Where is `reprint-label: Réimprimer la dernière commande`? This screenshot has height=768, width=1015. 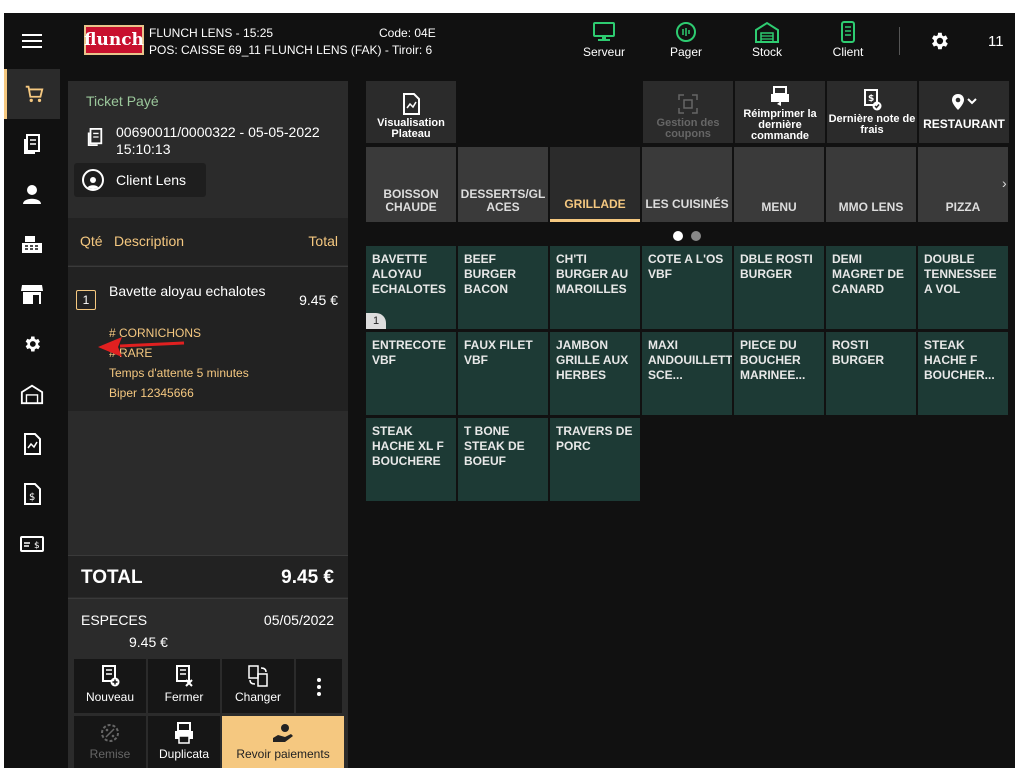 reprint-label: Réimprimer la dernière commande is located at coordinates (780, 125).